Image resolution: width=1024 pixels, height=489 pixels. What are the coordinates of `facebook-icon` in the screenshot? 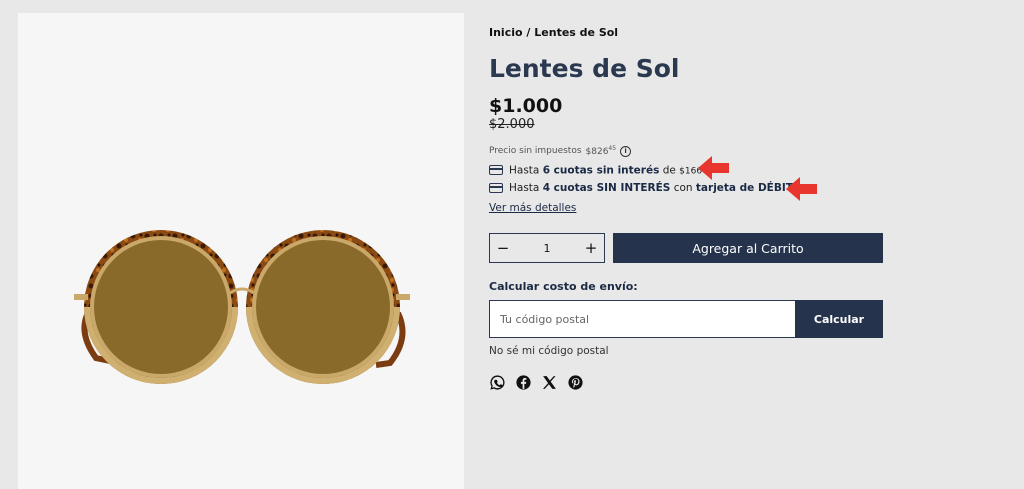 It's located at (523, 382).